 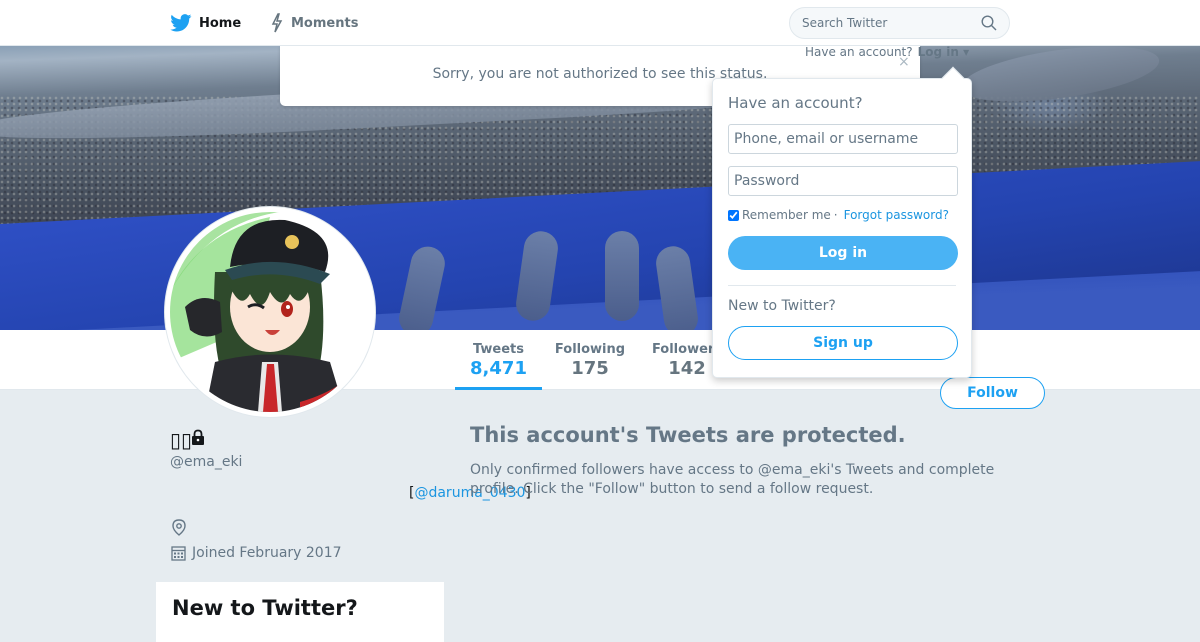 I want to click on twitter-bird-icon, so click(x=181, y=23).